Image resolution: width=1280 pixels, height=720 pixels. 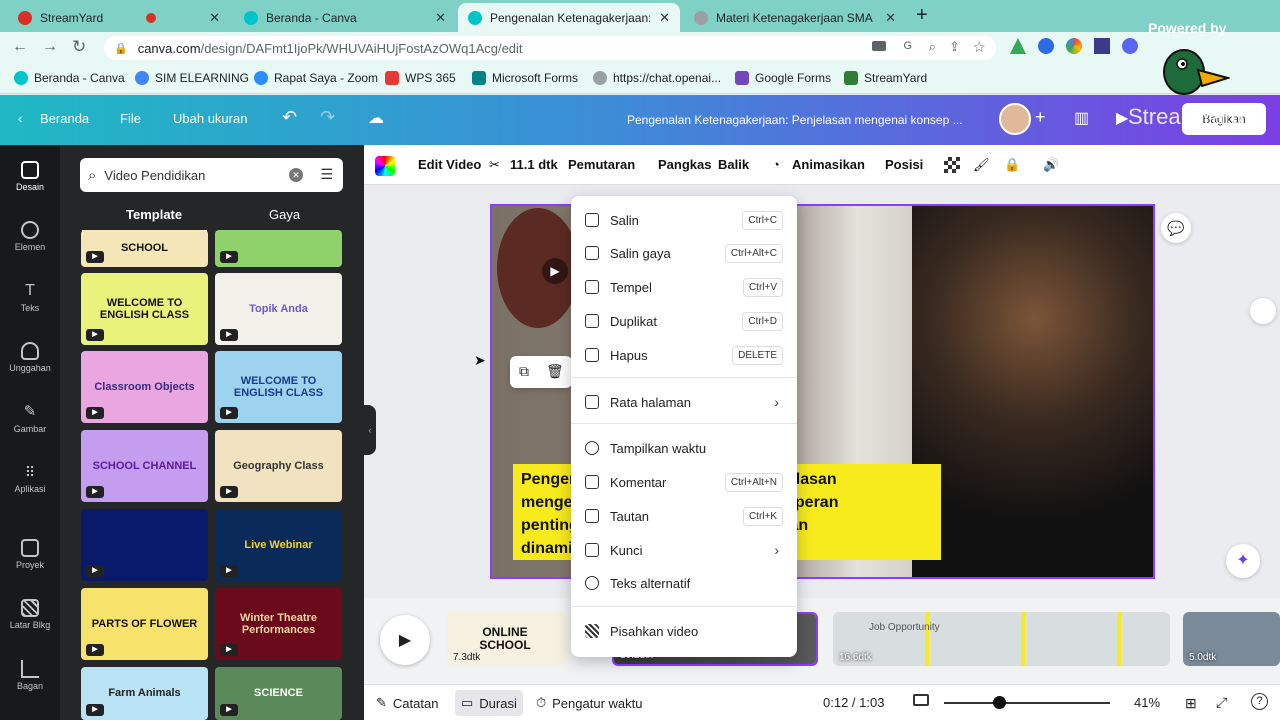 I want to click on duration-button: 11.1 dtk, so click(x=534, y=164).